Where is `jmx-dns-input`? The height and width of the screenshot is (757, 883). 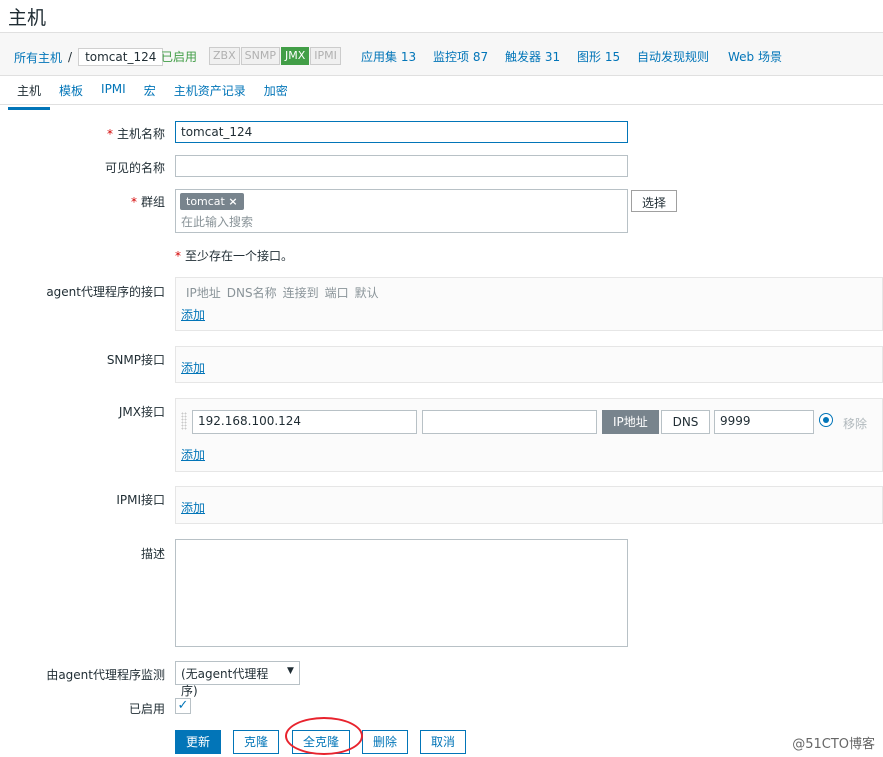
jmx-dns-input is located at coordinates (509, 422).